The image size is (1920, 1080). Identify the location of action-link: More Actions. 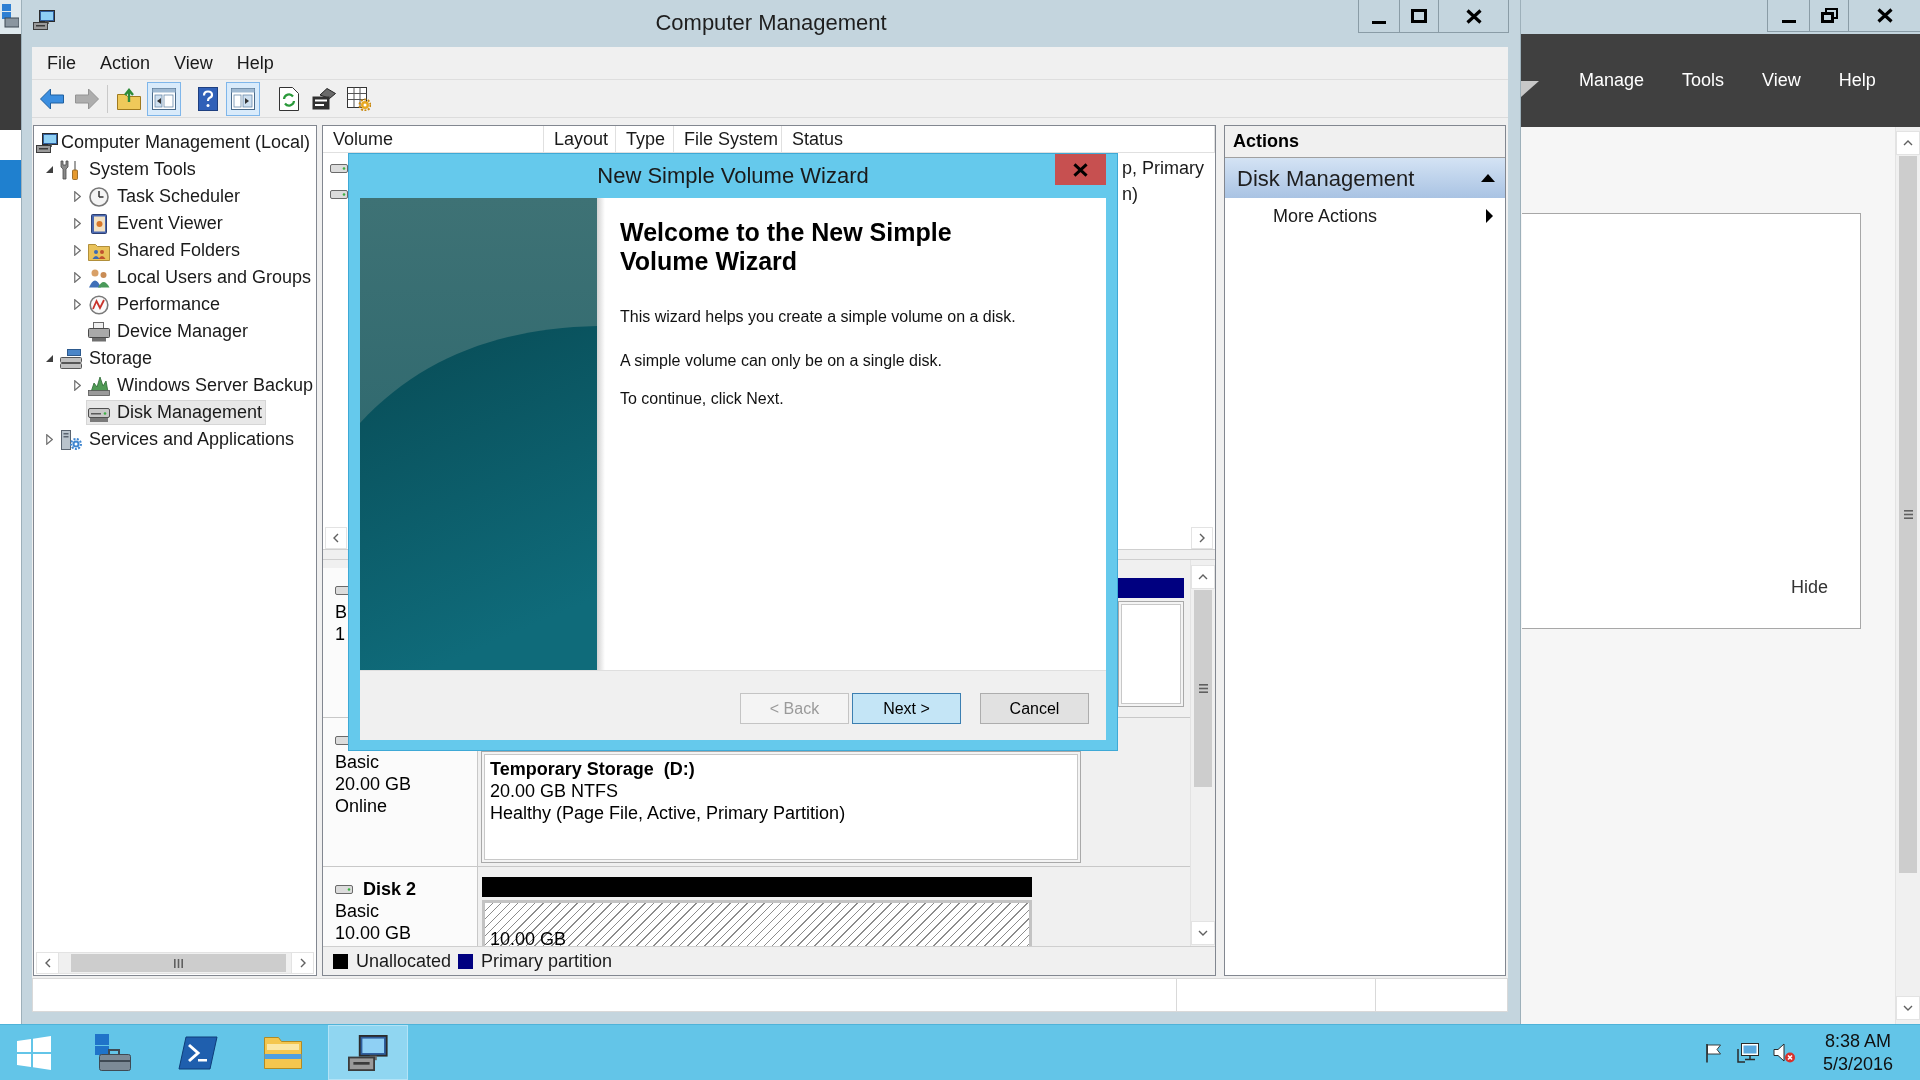
(1365, 216).